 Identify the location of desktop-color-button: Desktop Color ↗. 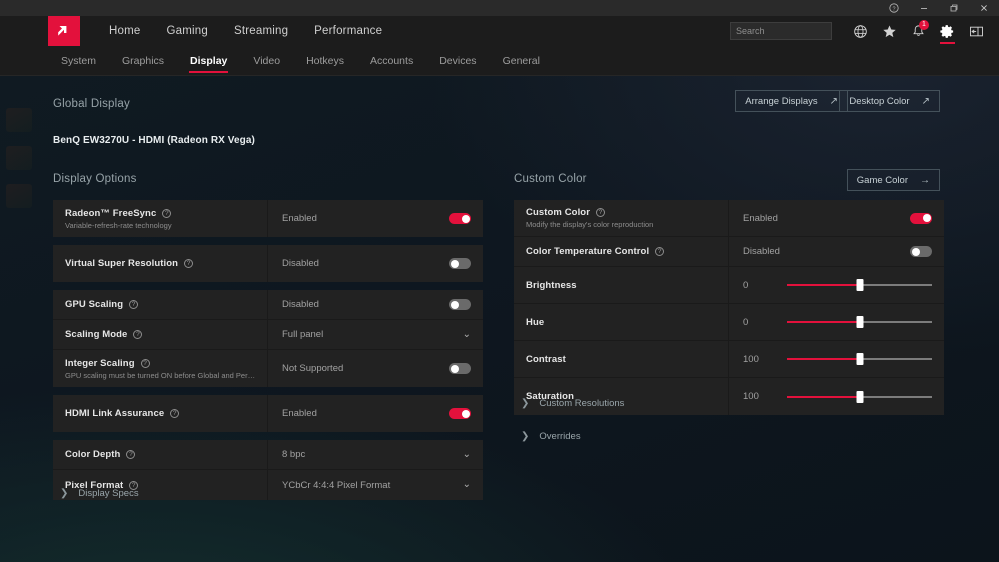
(889, 101).